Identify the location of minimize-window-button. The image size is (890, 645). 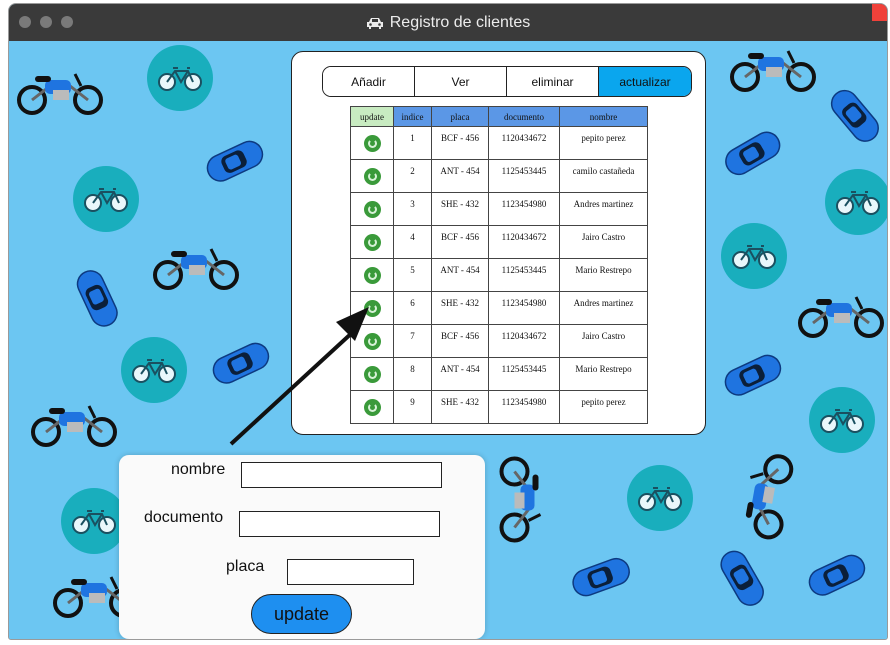
(46, 22).